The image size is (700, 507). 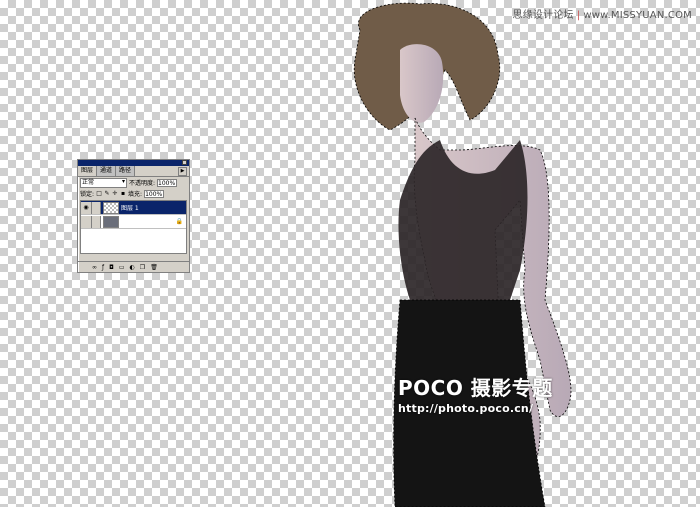 What do you see at coordinates (182, 171) in the screenshot?
I see `palette-menu-arrow-icon: ▶` at bounding box center [182, 171].